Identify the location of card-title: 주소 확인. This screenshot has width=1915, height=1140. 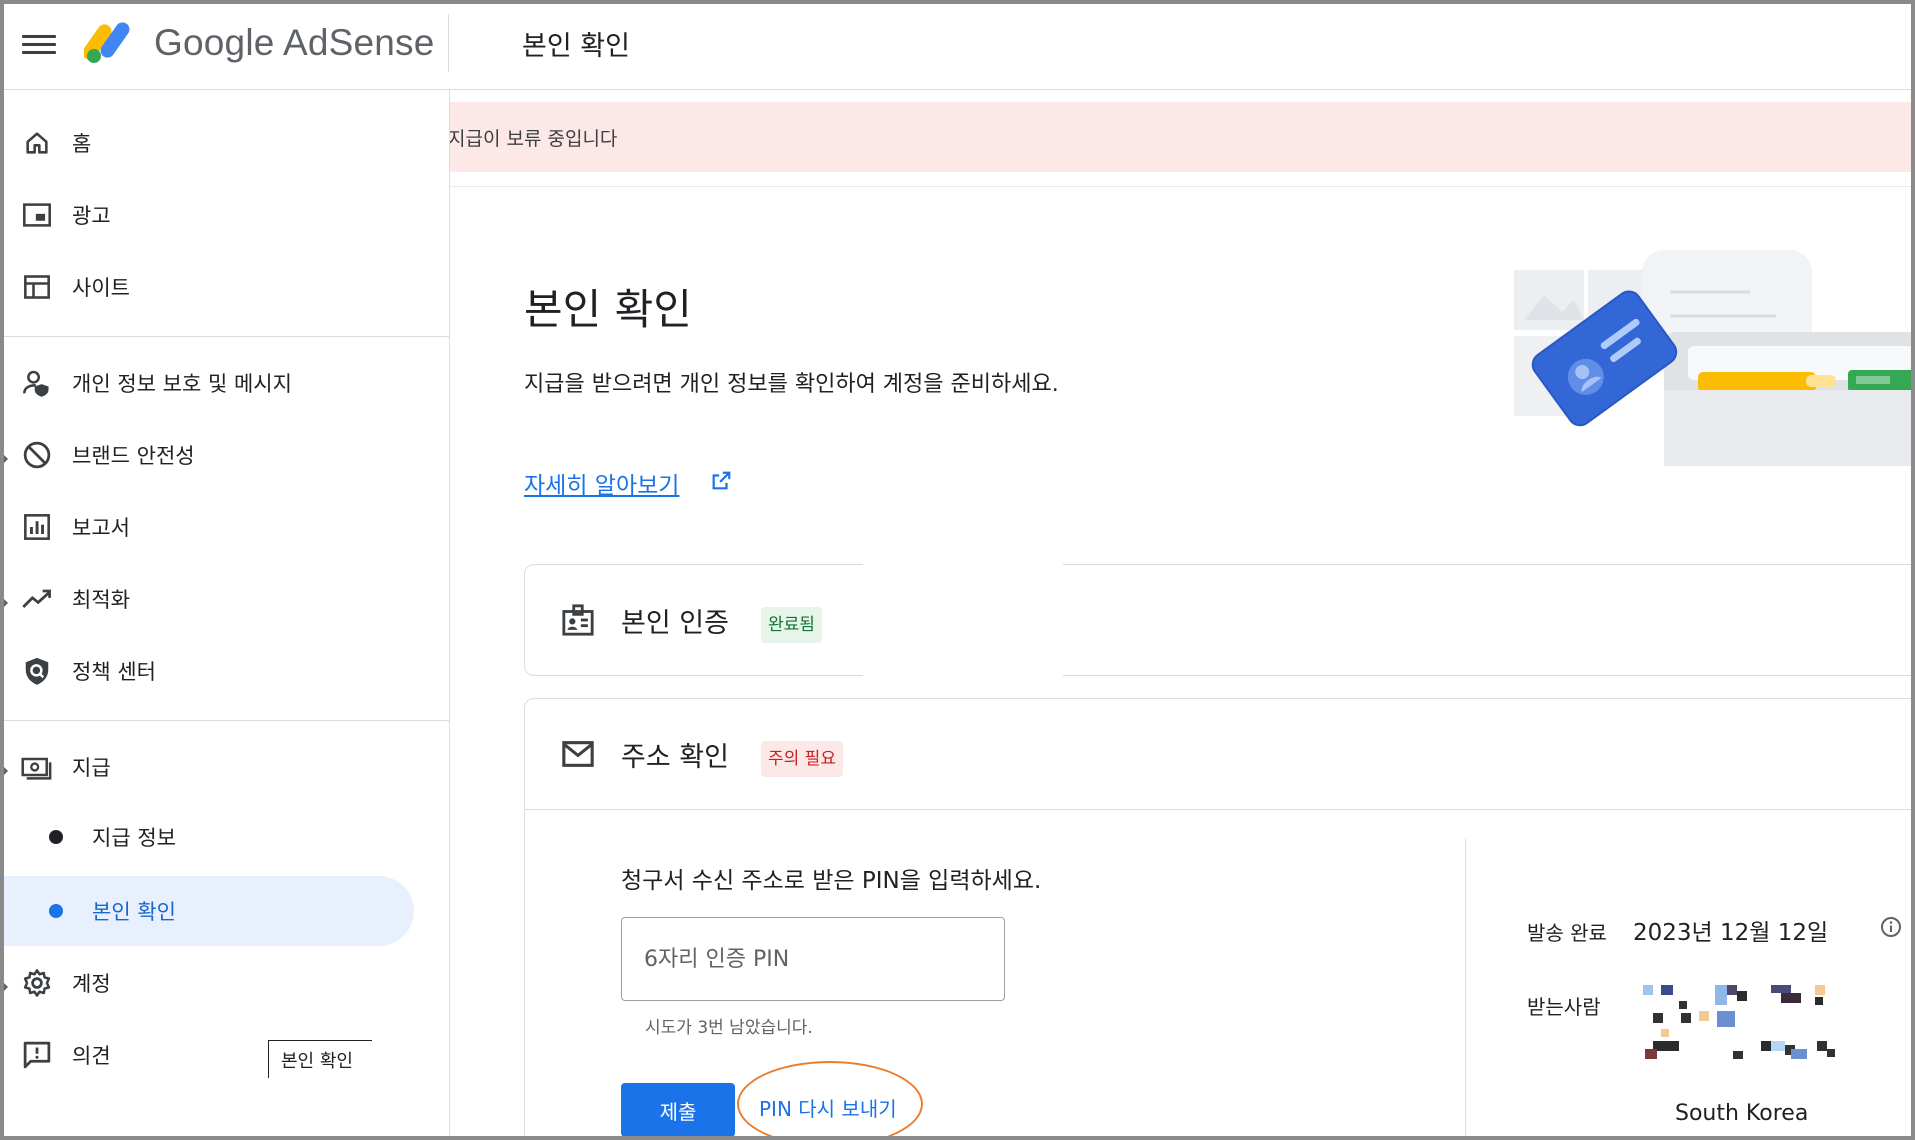
(675, 757).